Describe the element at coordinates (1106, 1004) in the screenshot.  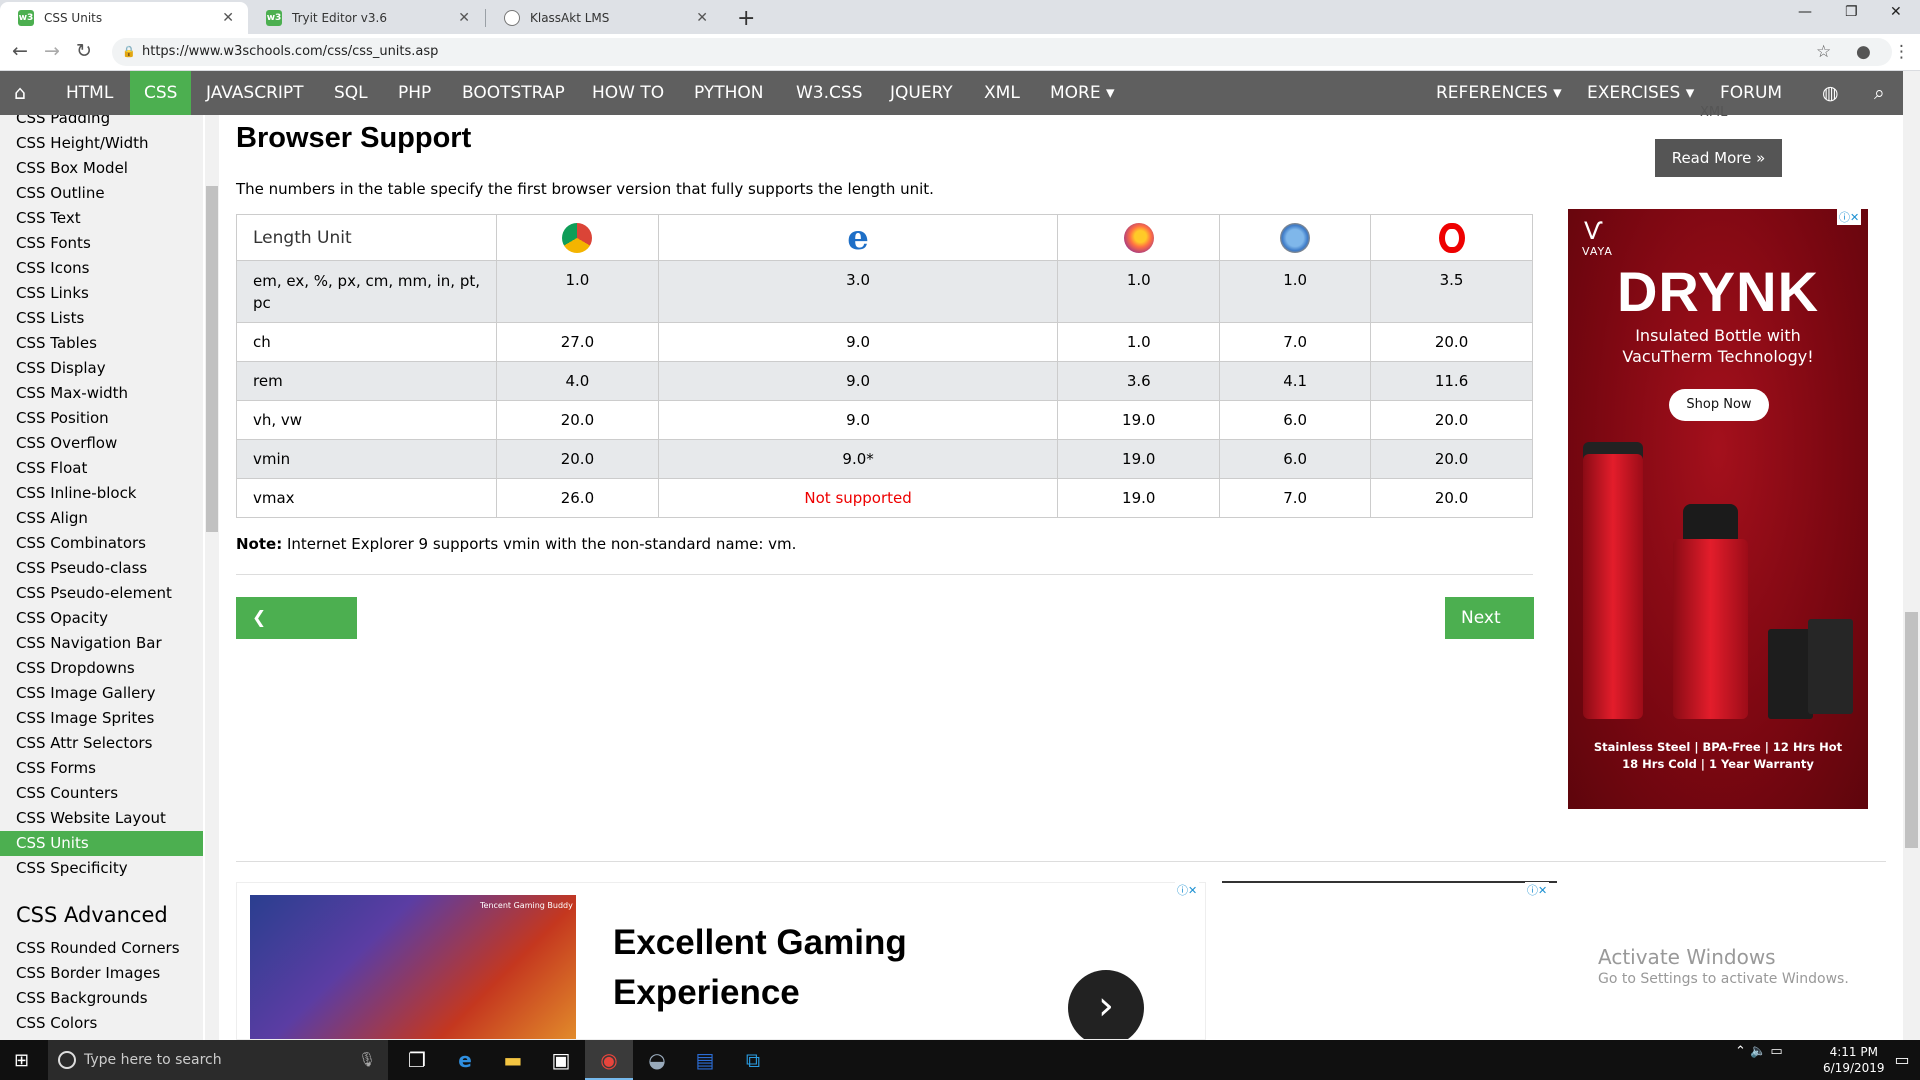
I see `chevron-right-icon: ›` at that location.